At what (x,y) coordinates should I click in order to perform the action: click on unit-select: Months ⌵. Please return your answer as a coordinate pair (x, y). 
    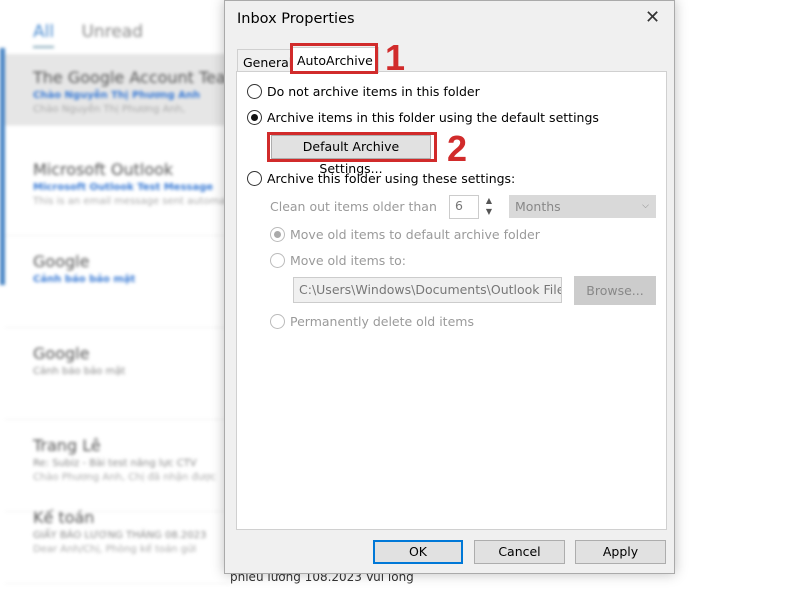
    Looking at the image, I should click on (582, 206).